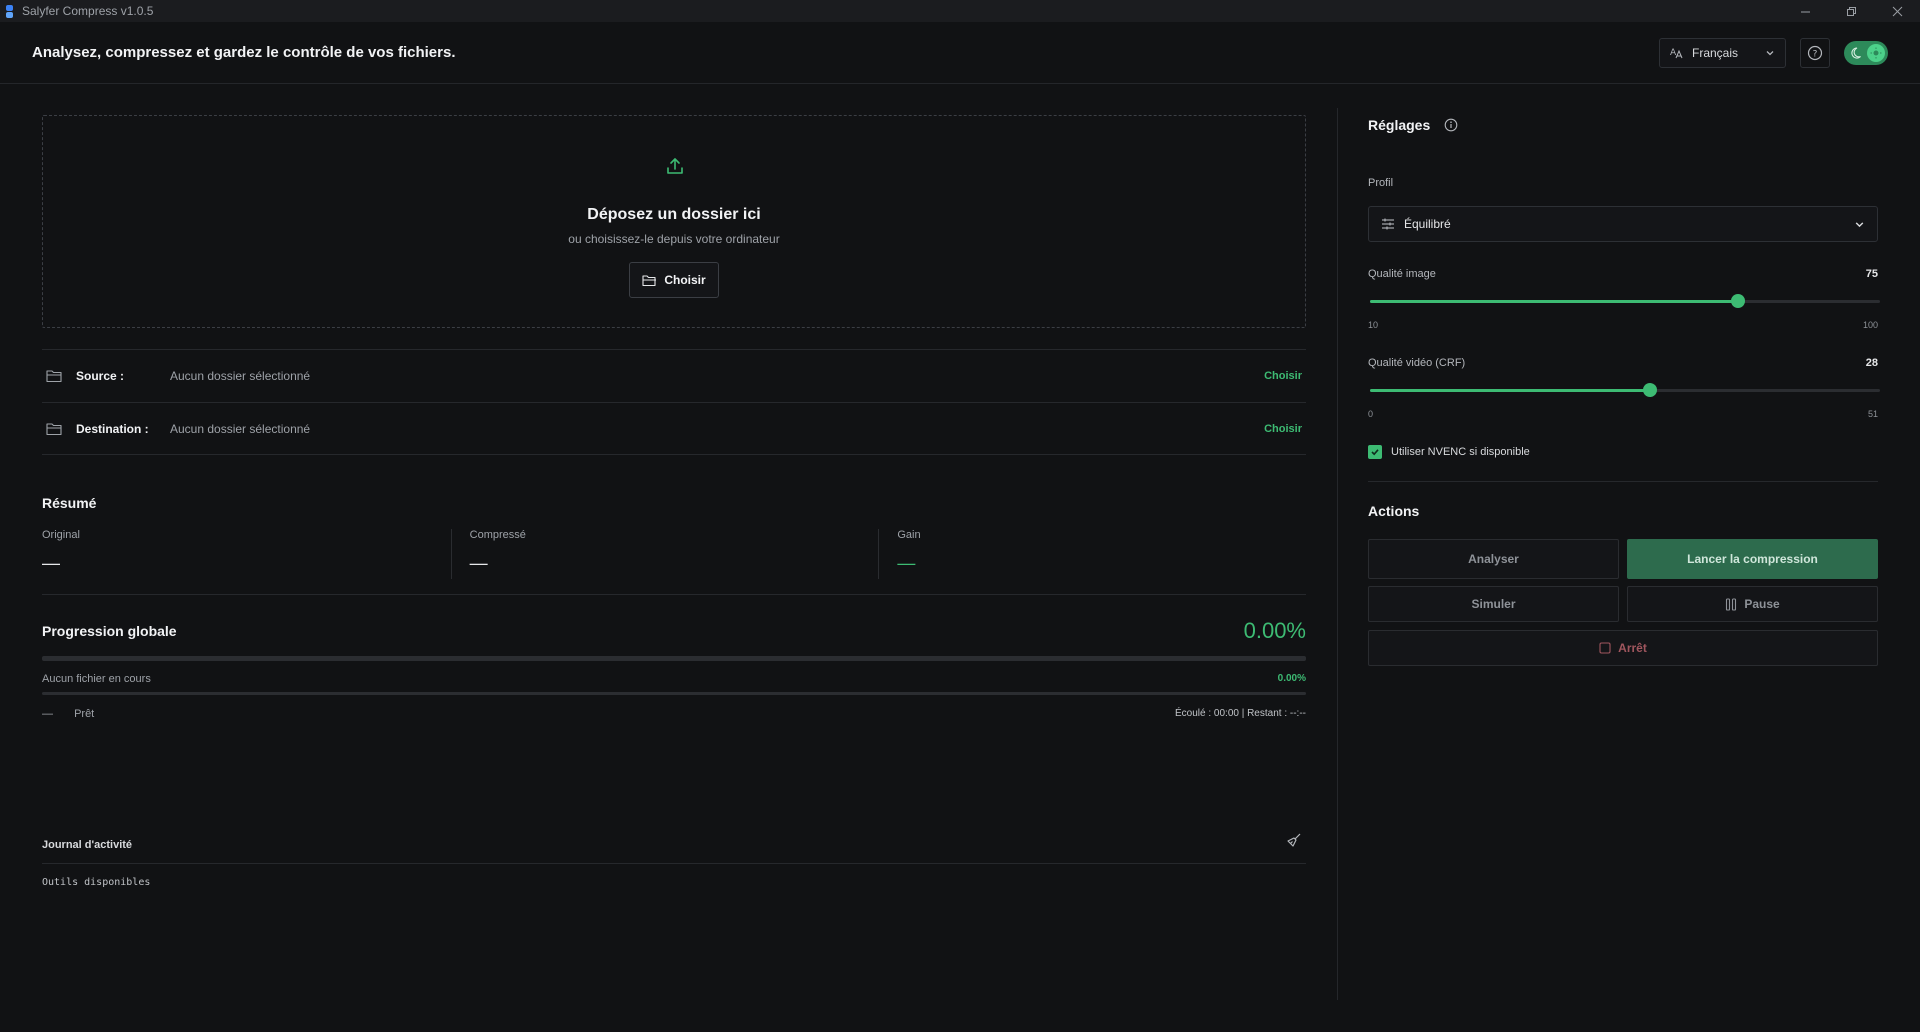 The width and height of the screenshot is (1920, 1032). Describe the element at coordinates (1294, 840) in the screenshot. I see `clear-log-icon` at that location.